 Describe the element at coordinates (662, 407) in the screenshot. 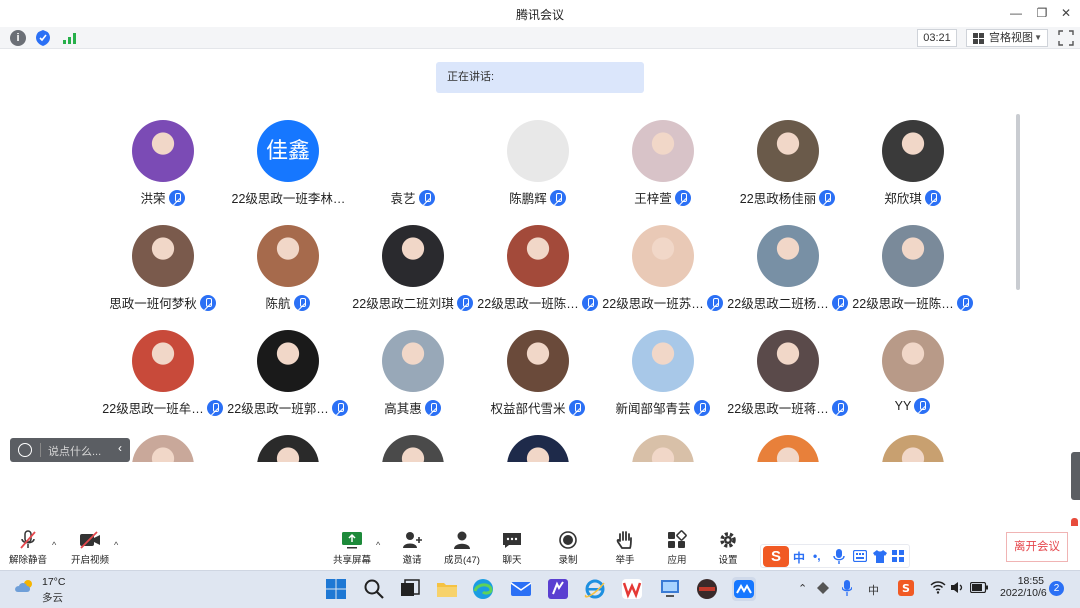

I see `participant-name-row: 新闻部邹青芸` at that location.